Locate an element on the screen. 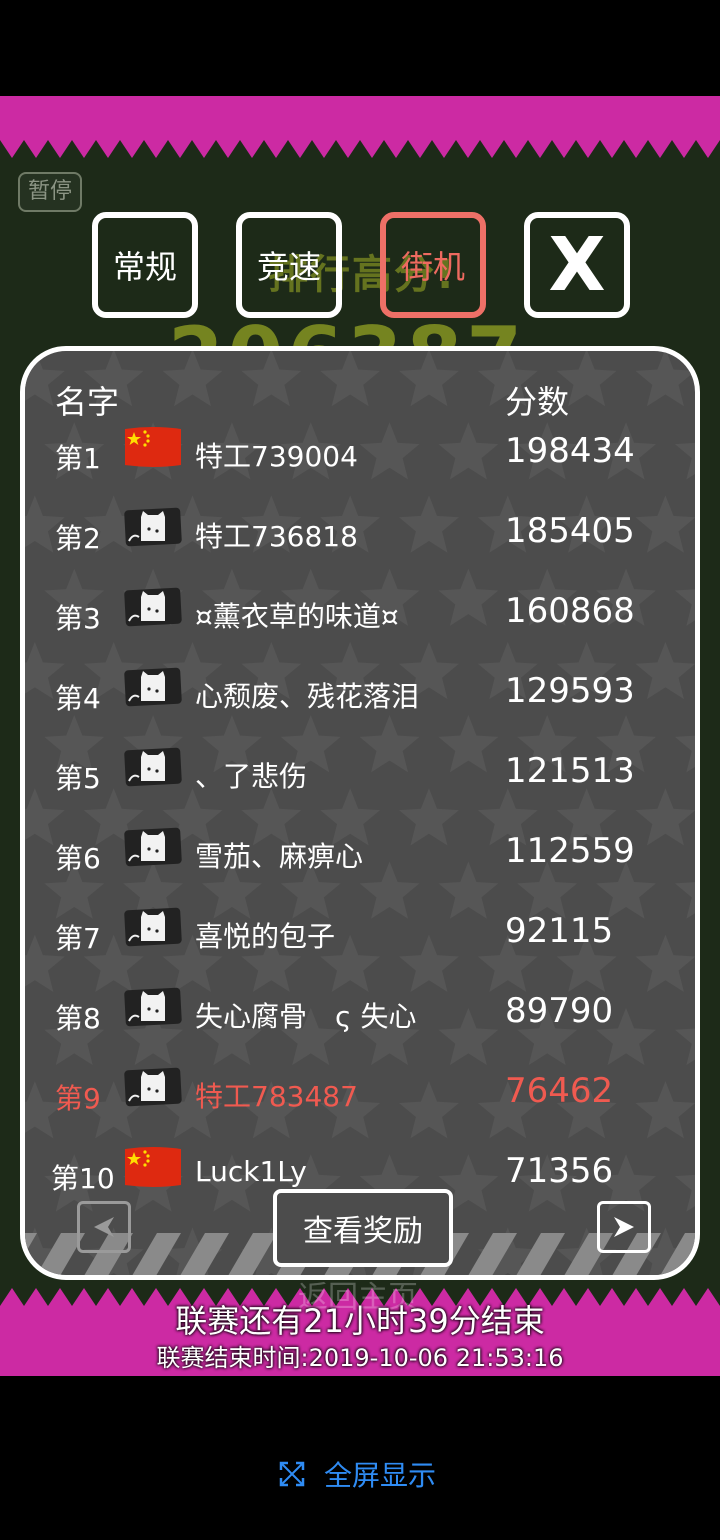 The image size is (720, 1540). leaderboard-row: 第2 特工736818 185405 is located at coordinates (360, 535).